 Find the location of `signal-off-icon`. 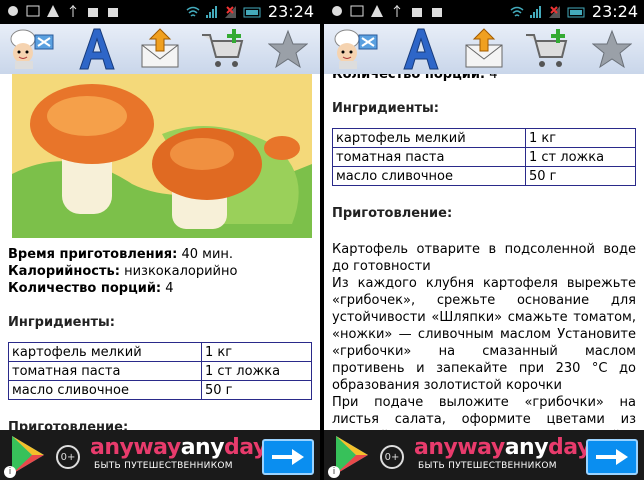

signal-off-icon is located at coordinates (554, 11).